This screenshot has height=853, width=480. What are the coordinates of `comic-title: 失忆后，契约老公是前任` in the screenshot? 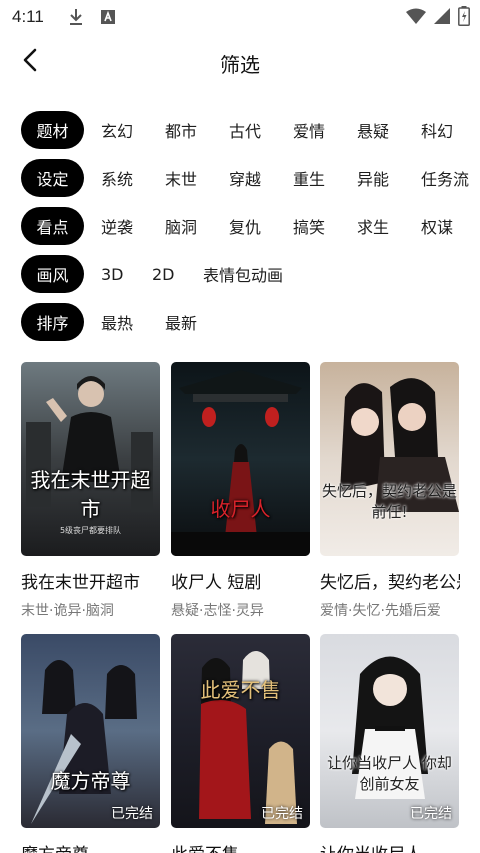 It's located at (390, 580).